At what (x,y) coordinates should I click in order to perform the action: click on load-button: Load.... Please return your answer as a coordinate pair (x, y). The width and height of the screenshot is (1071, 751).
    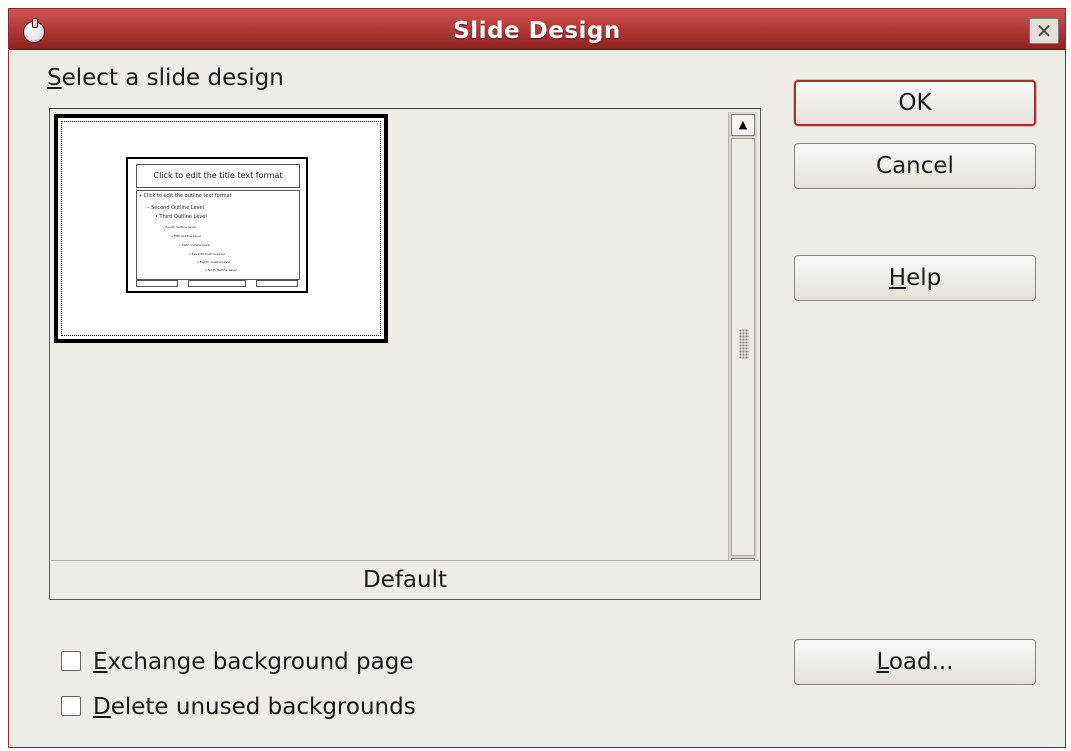
    Looking at the image, I should click on (915, 662).